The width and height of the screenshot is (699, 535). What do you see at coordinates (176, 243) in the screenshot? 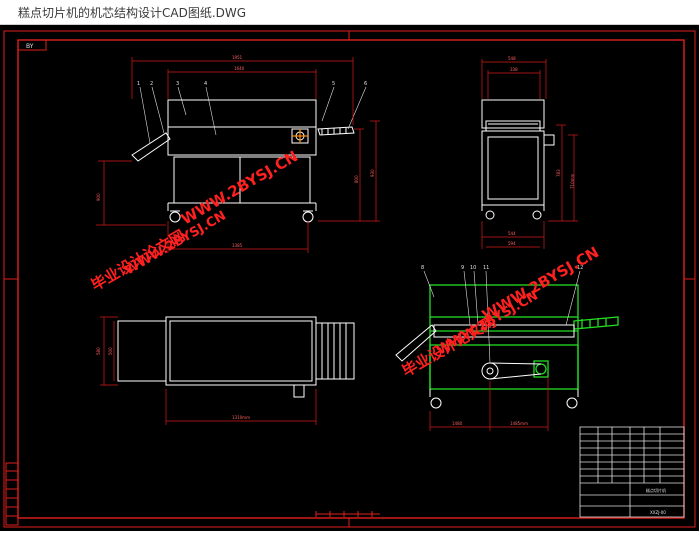
I see `watermark-site-1: WWW.2BYSJ.CN` at bounding box center [176, 243].